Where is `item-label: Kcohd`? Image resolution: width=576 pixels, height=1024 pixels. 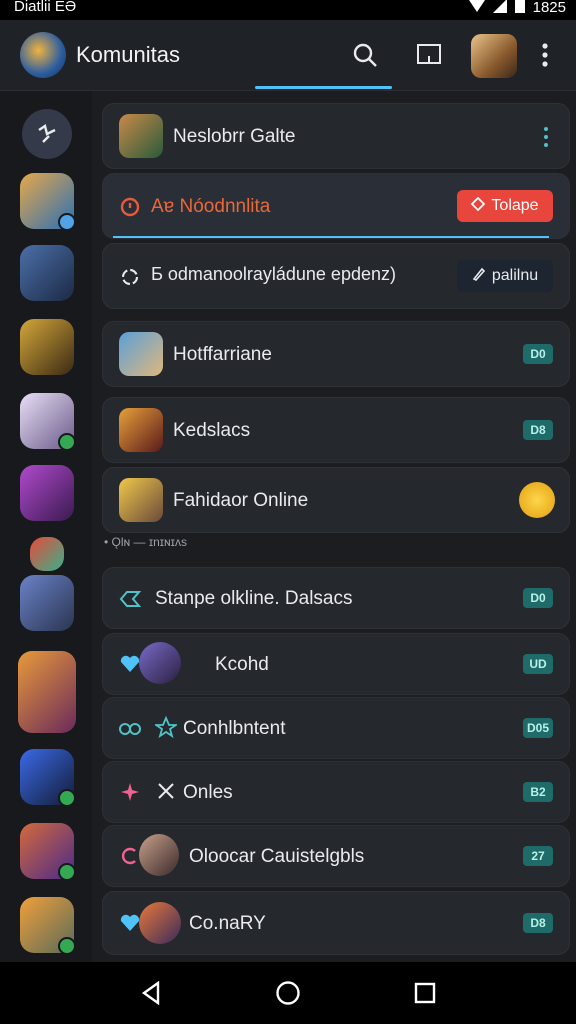 item-label: Kcohd is located at coordinates (242, 664).